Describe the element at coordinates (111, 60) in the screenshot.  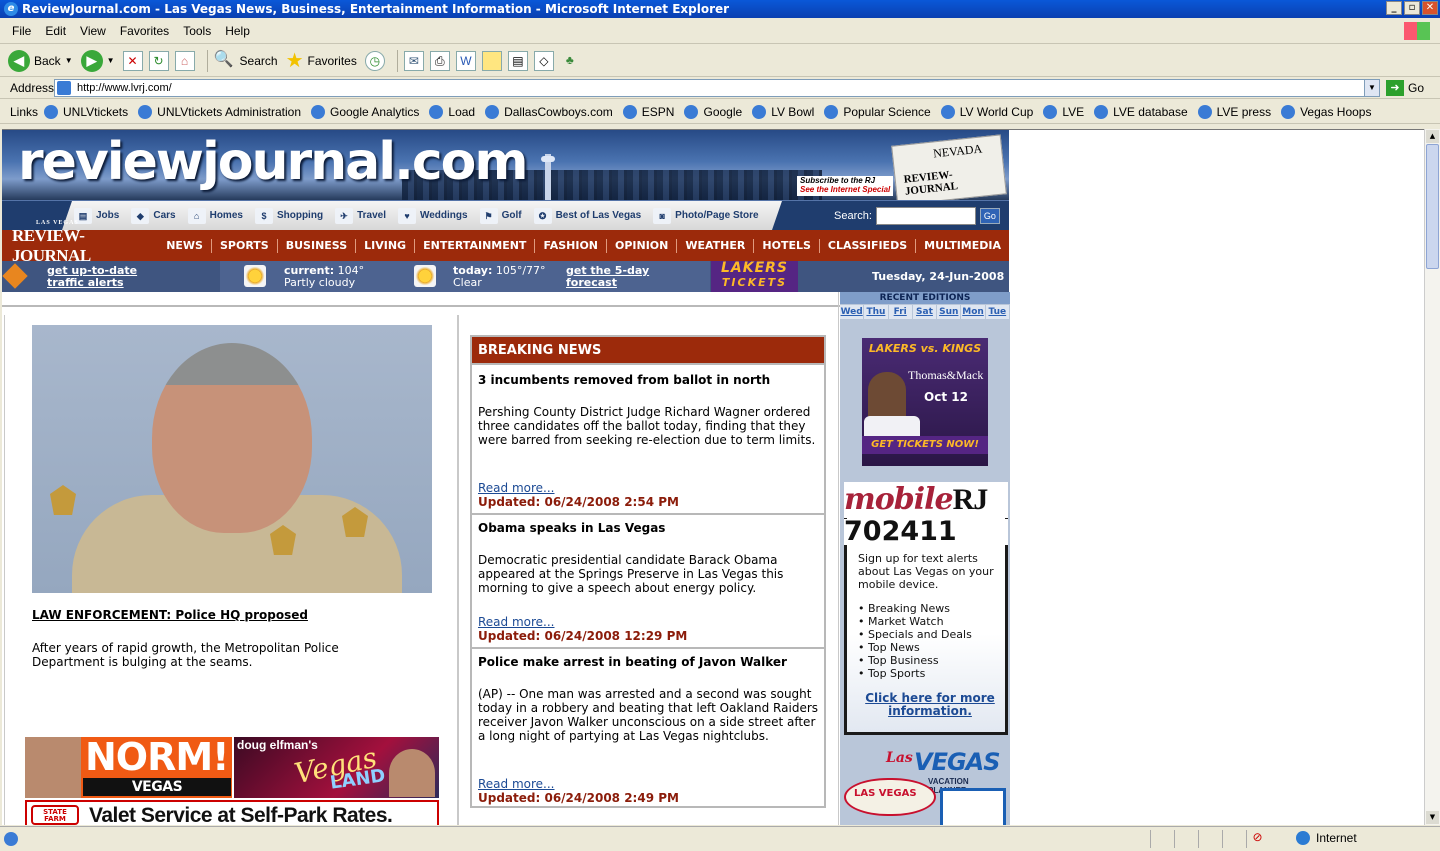
I see `forward-dropdown-icon: ▼` at that location.